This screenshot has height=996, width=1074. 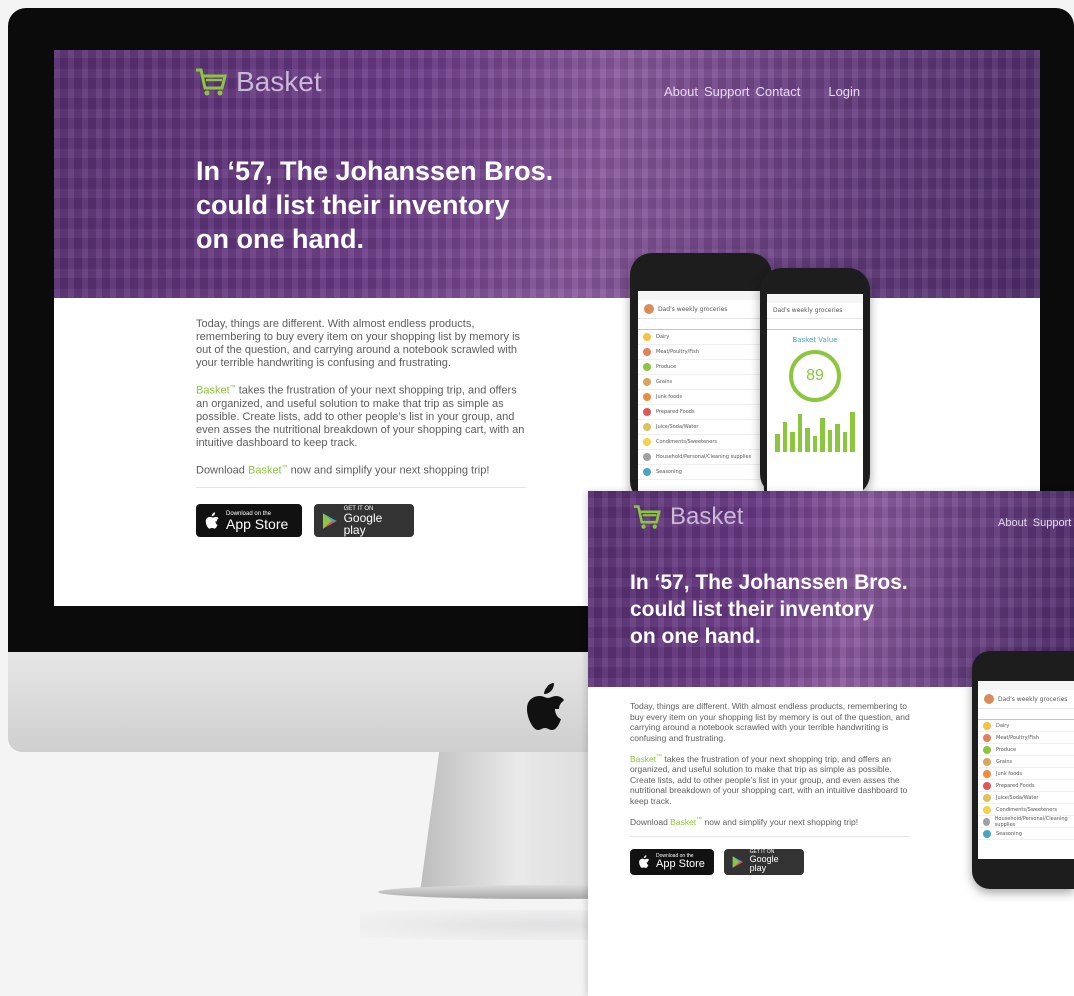 I want to click on headline-line-3-secondary: on one hand., so click(x=695, y=636).